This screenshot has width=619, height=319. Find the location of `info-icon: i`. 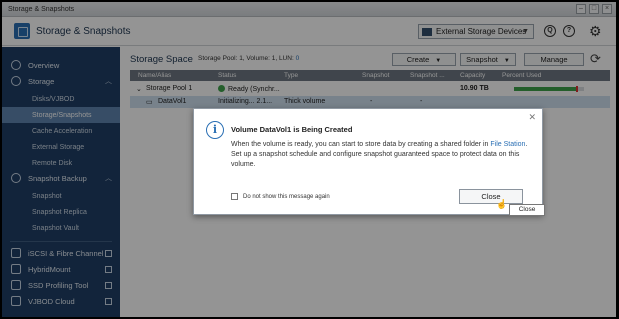

info-icon: i is located at coordinates (215, 130).